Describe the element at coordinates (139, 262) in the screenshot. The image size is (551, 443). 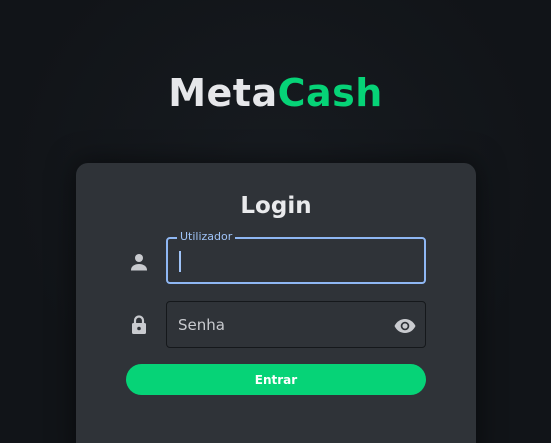
I see `person-icon` at that location.